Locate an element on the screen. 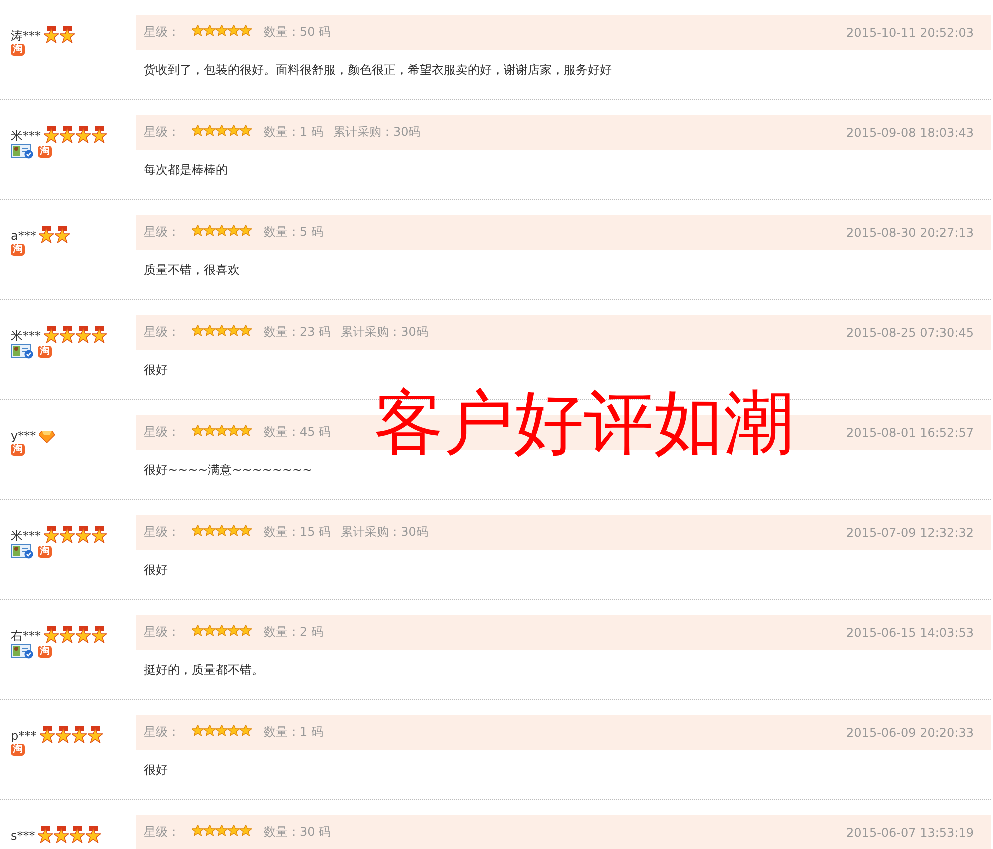 This screenshot has width=993, height=849. quantity-text: 数量：5 码 is located at coordinates (294, 232).